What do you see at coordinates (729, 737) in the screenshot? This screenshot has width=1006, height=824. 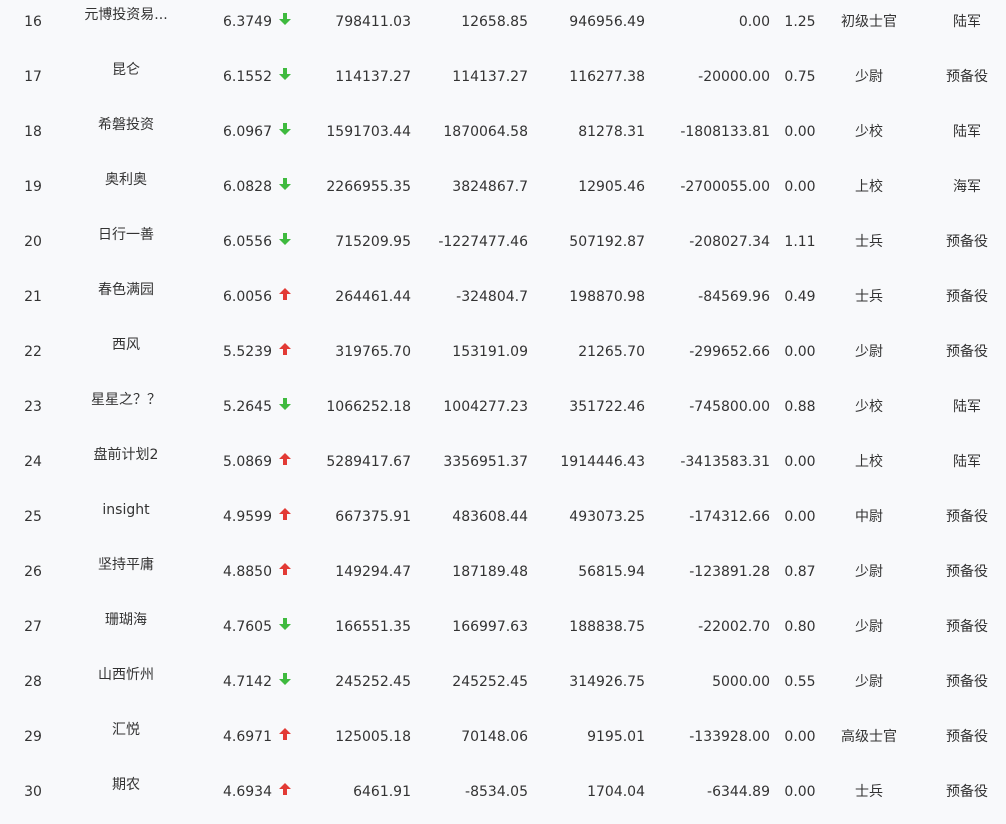 I see `cash-flow-cell: -133928.00` at bounding box center [729, 737].